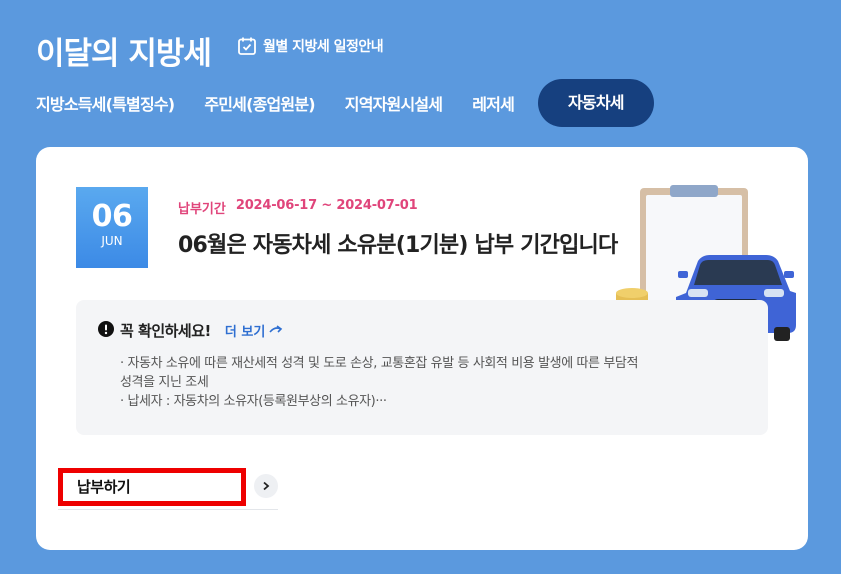 The image size is (841, 574). What do you see at coordinates (323, 47) in the screenshot?
I see `monthly-schedule-label: 월별 지방세 일정안내` at bounding box center [323, 47].